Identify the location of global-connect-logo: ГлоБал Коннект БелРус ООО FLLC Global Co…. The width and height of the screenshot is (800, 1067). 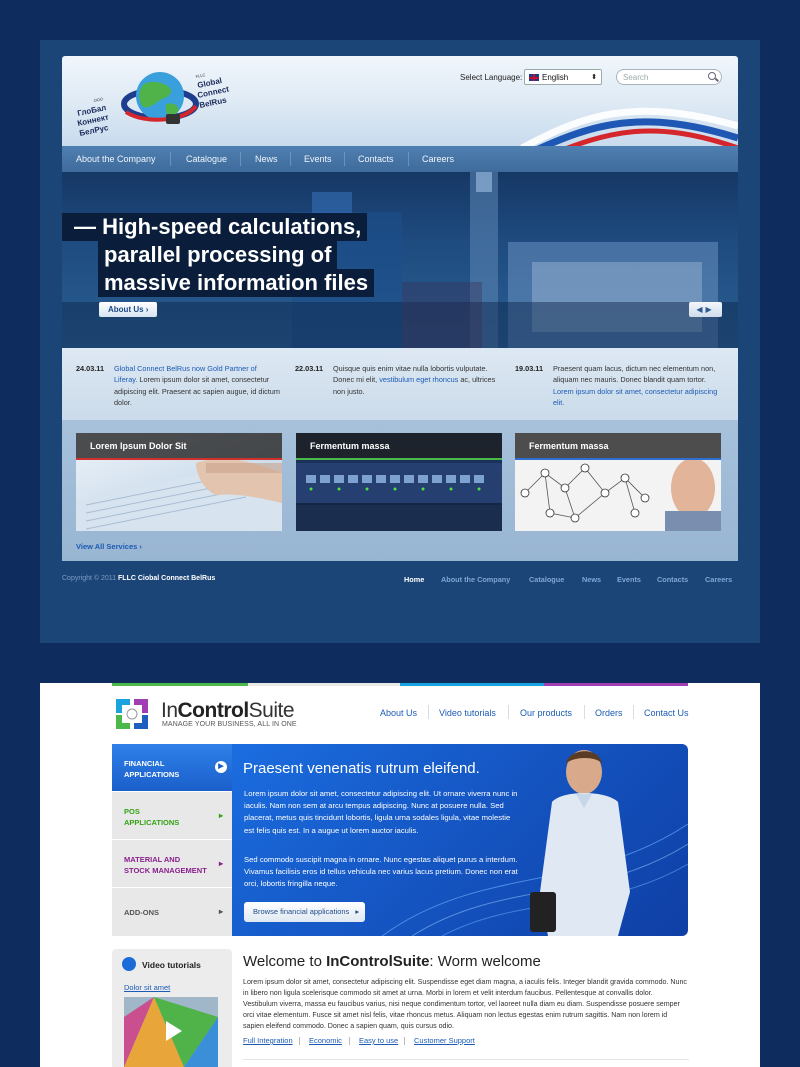
(153, 105).